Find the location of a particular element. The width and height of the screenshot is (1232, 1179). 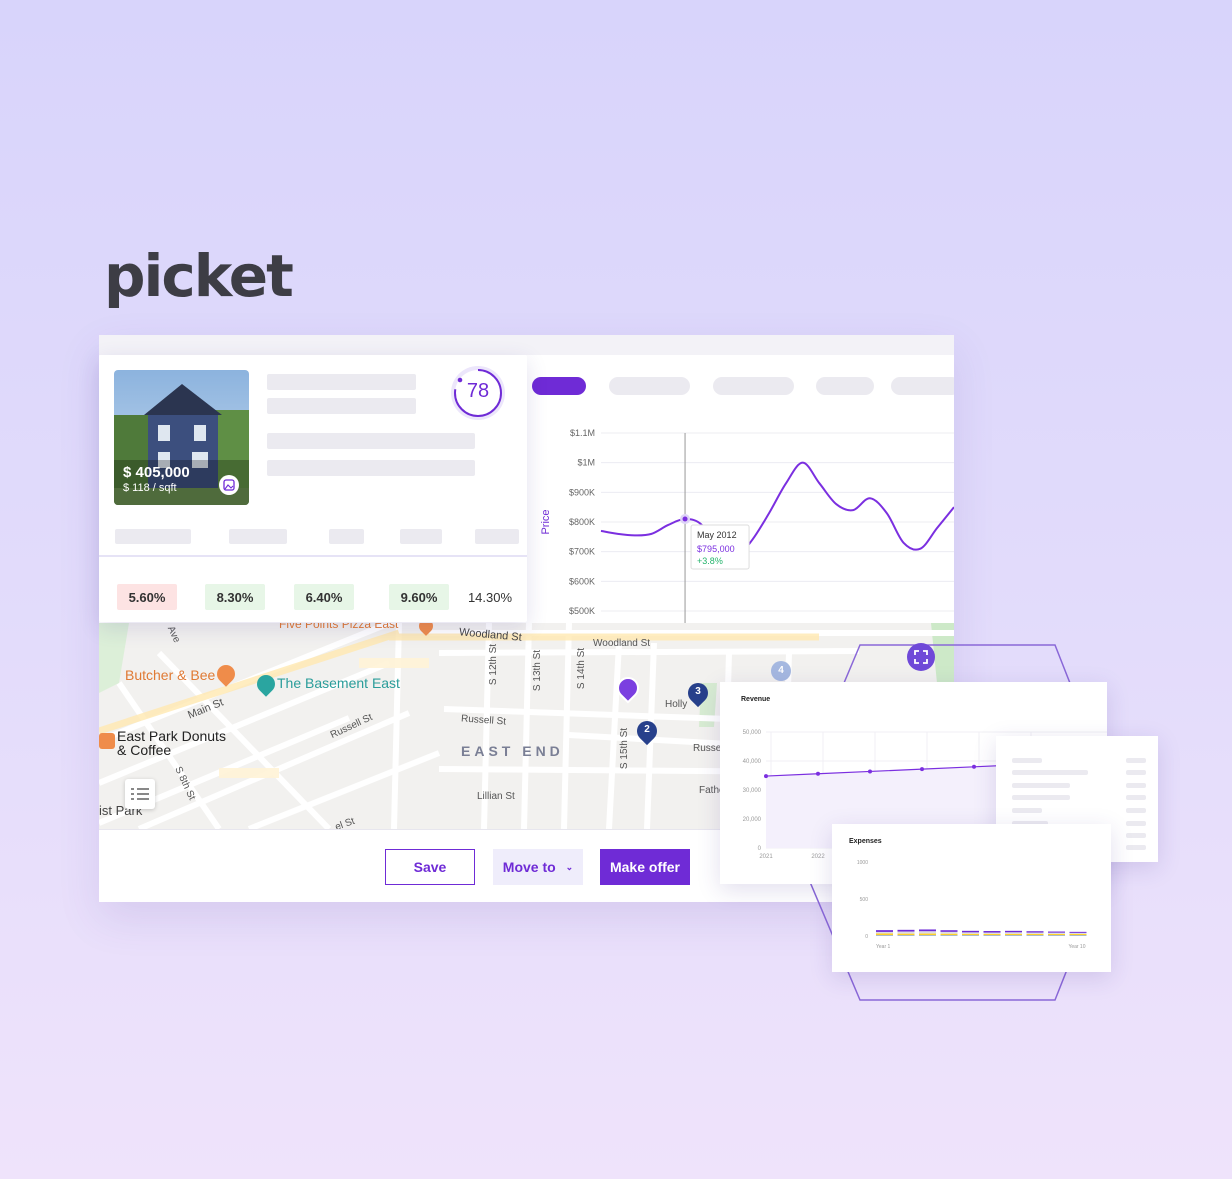

expand-icon is located at coordinates (921, 657).